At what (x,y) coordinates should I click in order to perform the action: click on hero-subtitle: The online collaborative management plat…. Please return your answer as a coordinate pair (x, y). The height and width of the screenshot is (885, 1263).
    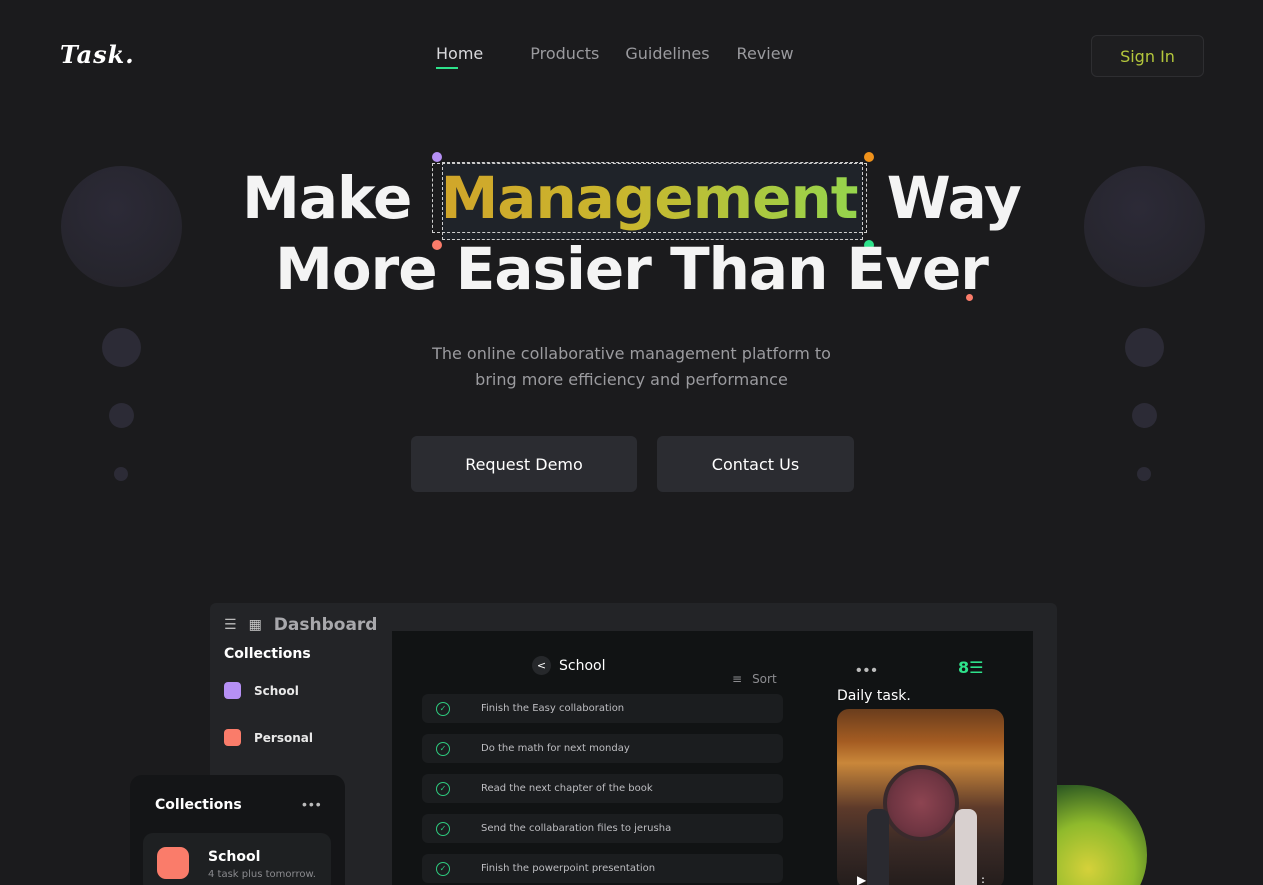
    Looking at the image, I should click on (631, 366).